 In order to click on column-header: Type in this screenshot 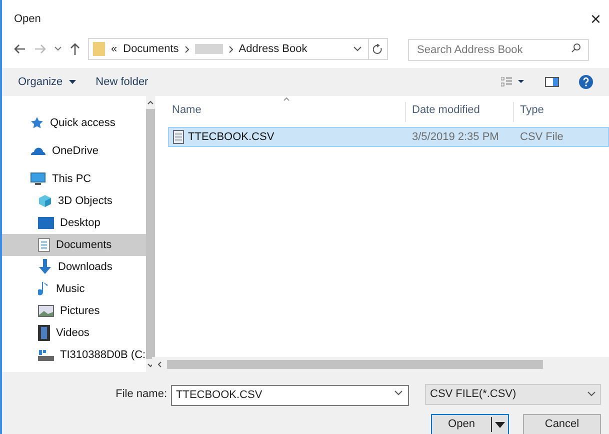, I will do `click(561, 112)`.